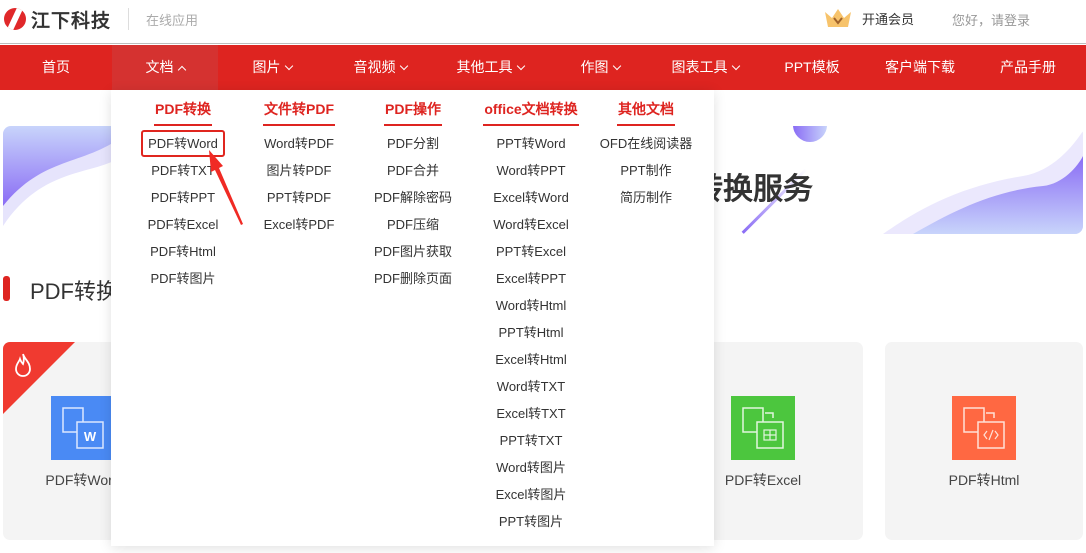  I want to click on dropdown-item-row: PDF分割, so click(413, 143).